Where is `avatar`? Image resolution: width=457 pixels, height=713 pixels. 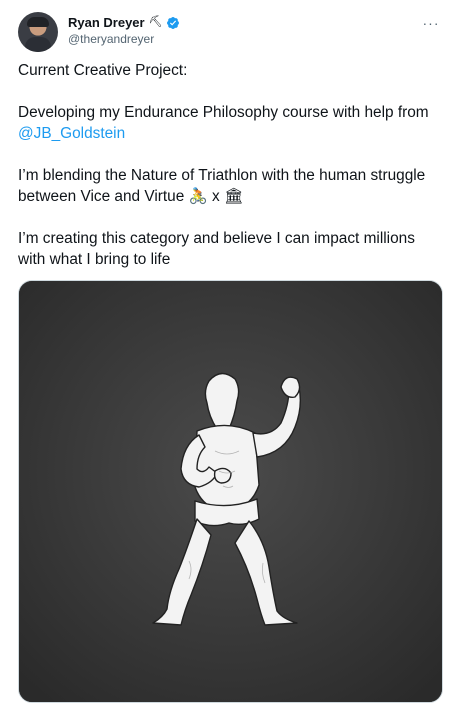
avatar is located at coordinates (38, 32).